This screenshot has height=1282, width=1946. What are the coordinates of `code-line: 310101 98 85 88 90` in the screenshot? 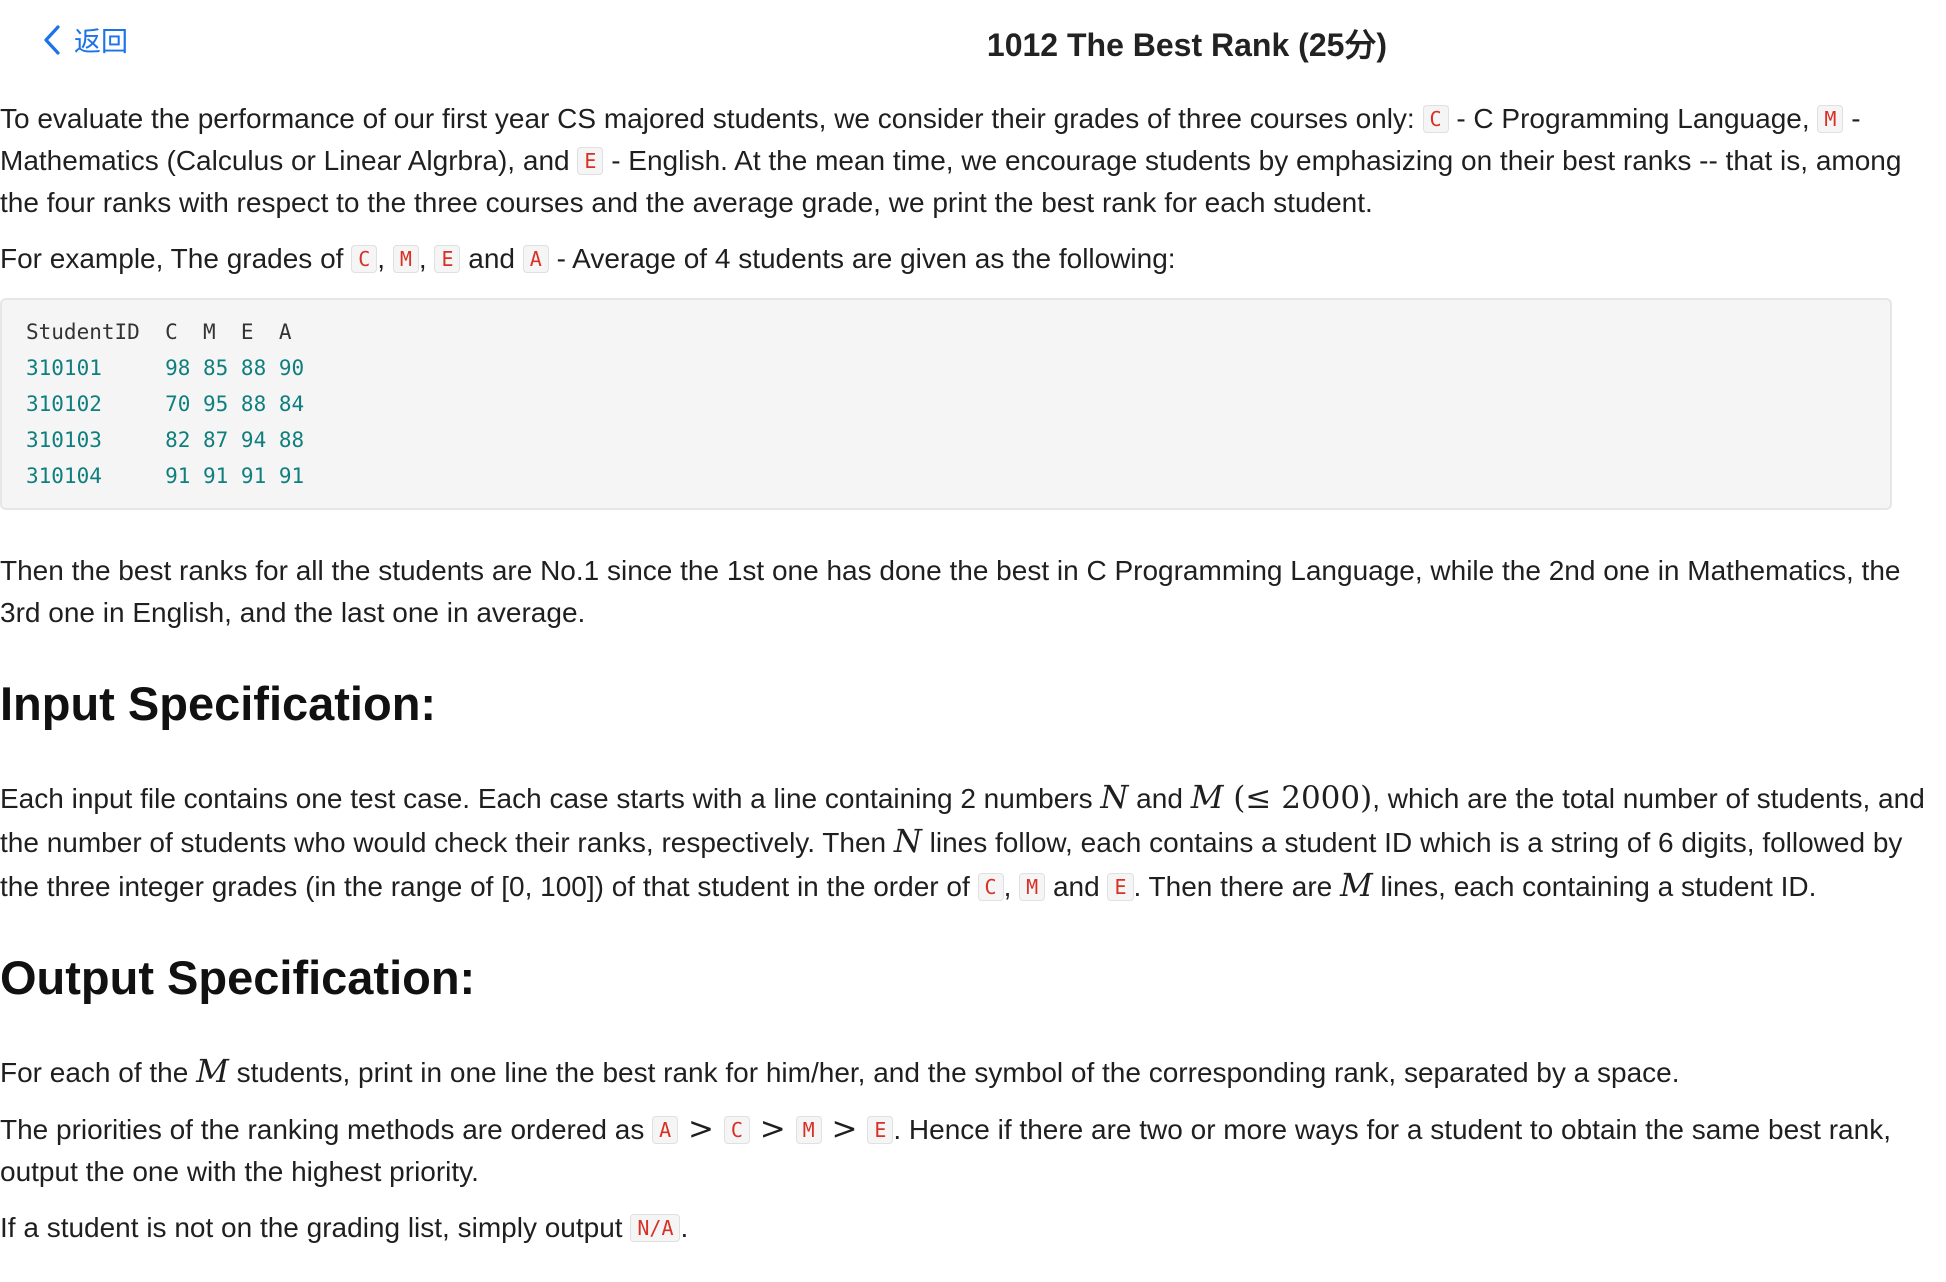 It's located at (165, 368).